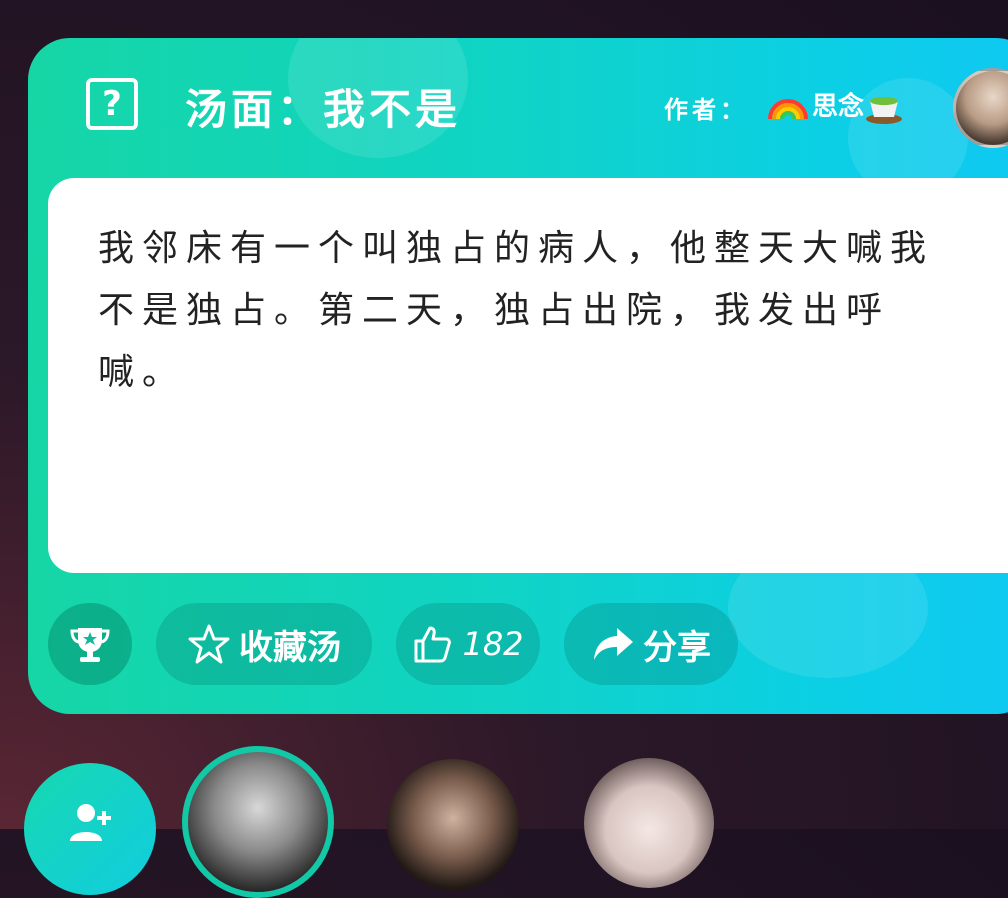 The width and height of the screenshot is (1008, 898). I want to click on like-count: 182, so click(493, 644).